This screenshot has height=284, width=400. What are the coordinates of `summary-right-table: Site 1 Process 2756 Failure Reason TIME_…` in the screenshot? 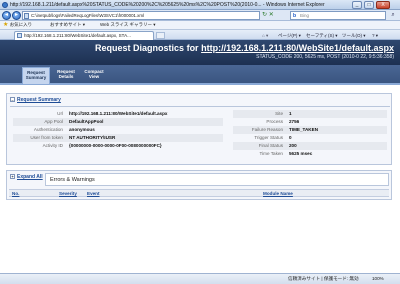 It's located at (310, 134).